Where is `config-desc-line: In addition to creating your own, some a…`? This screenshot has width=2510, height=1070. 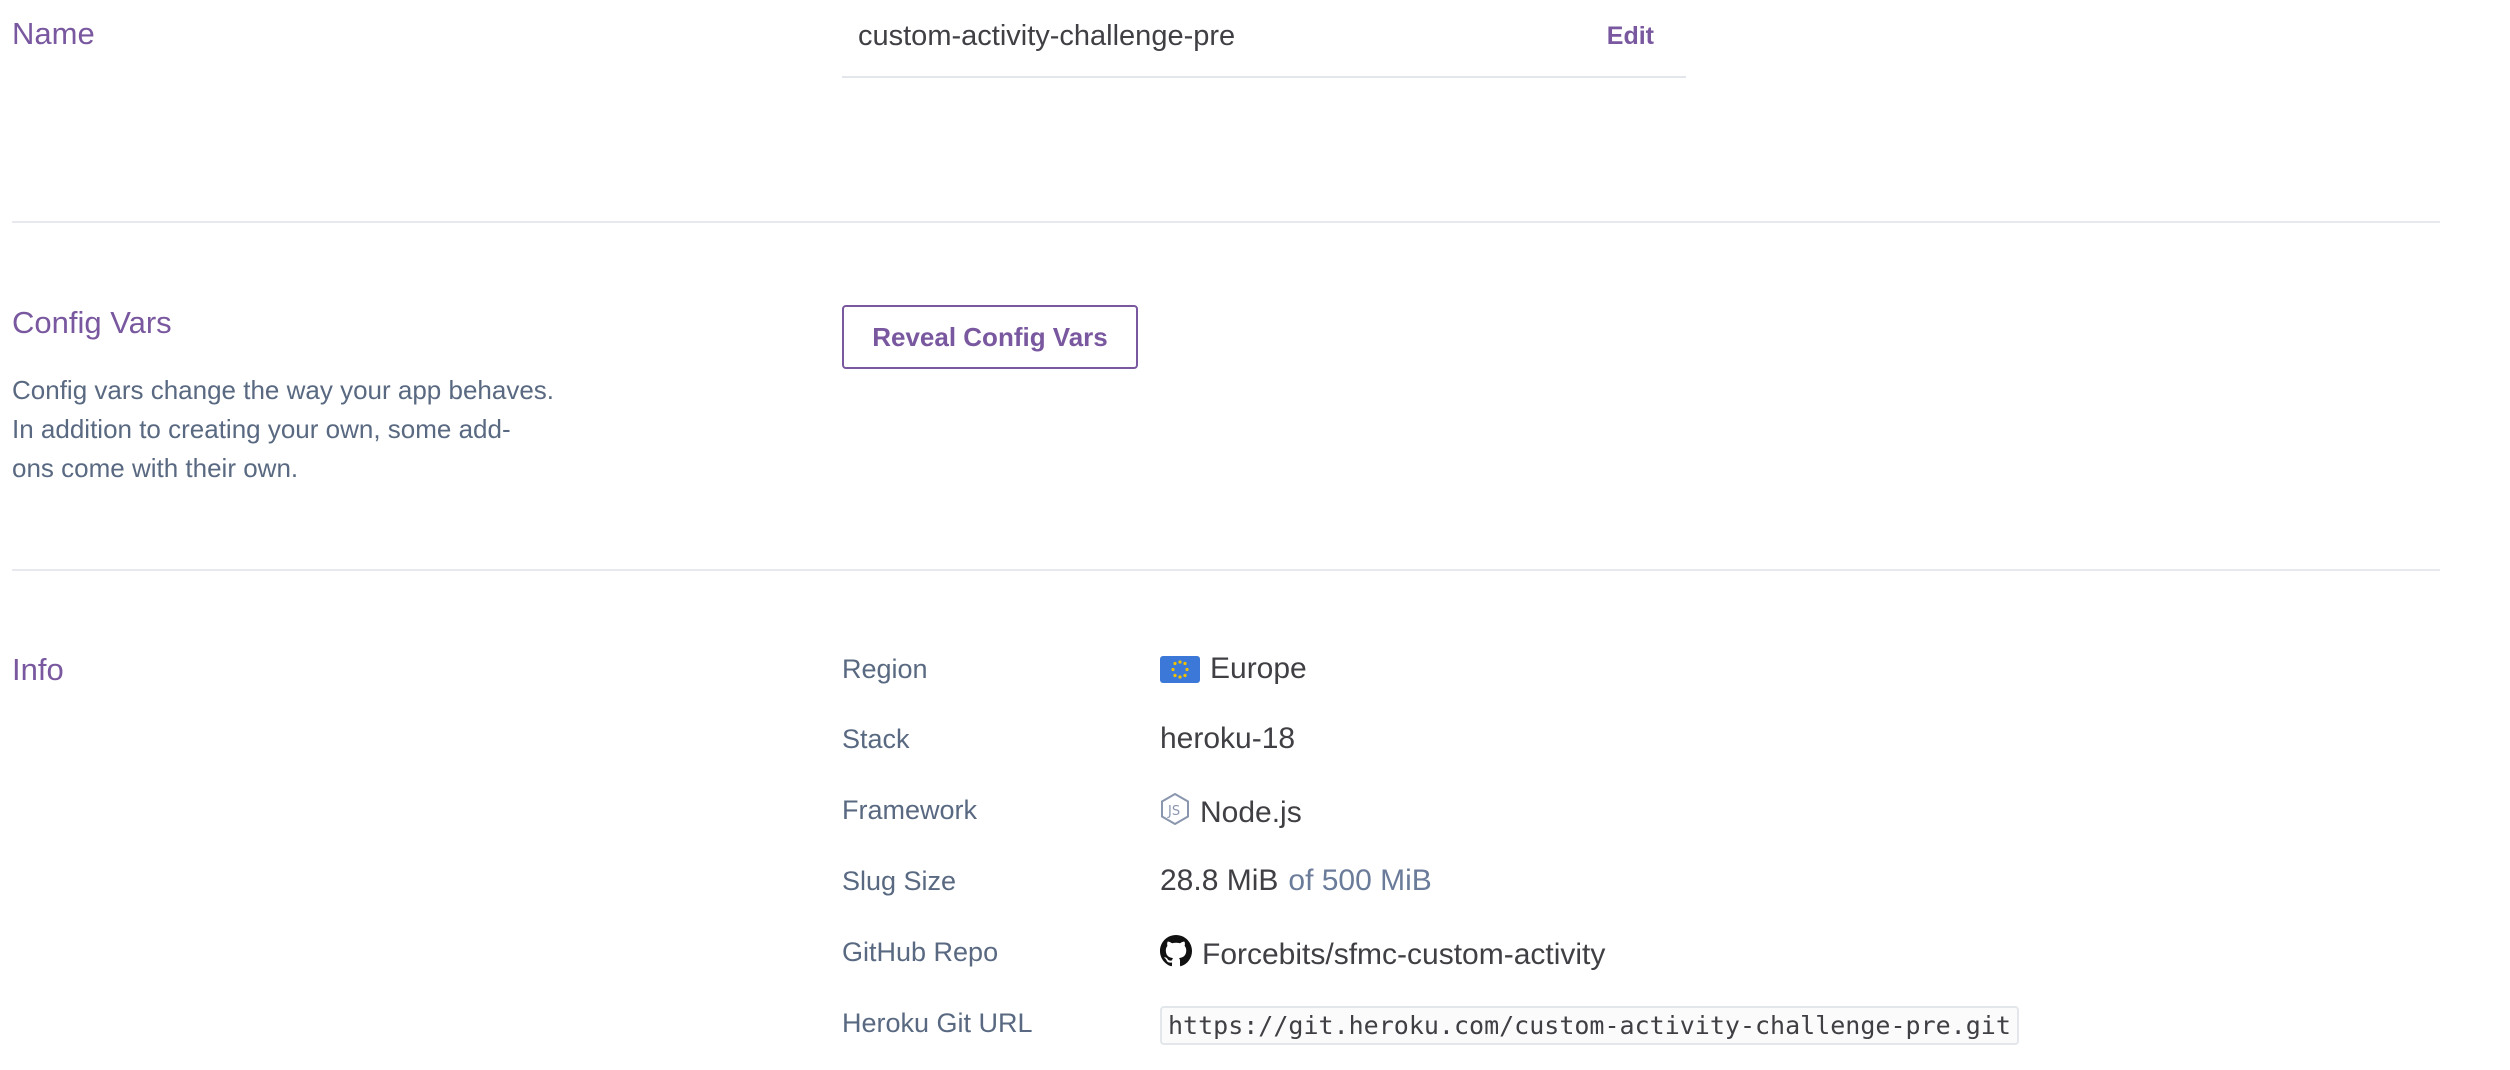
config-desc-line: In addition to creating your own, some a… is located at coordinates (261, 429).